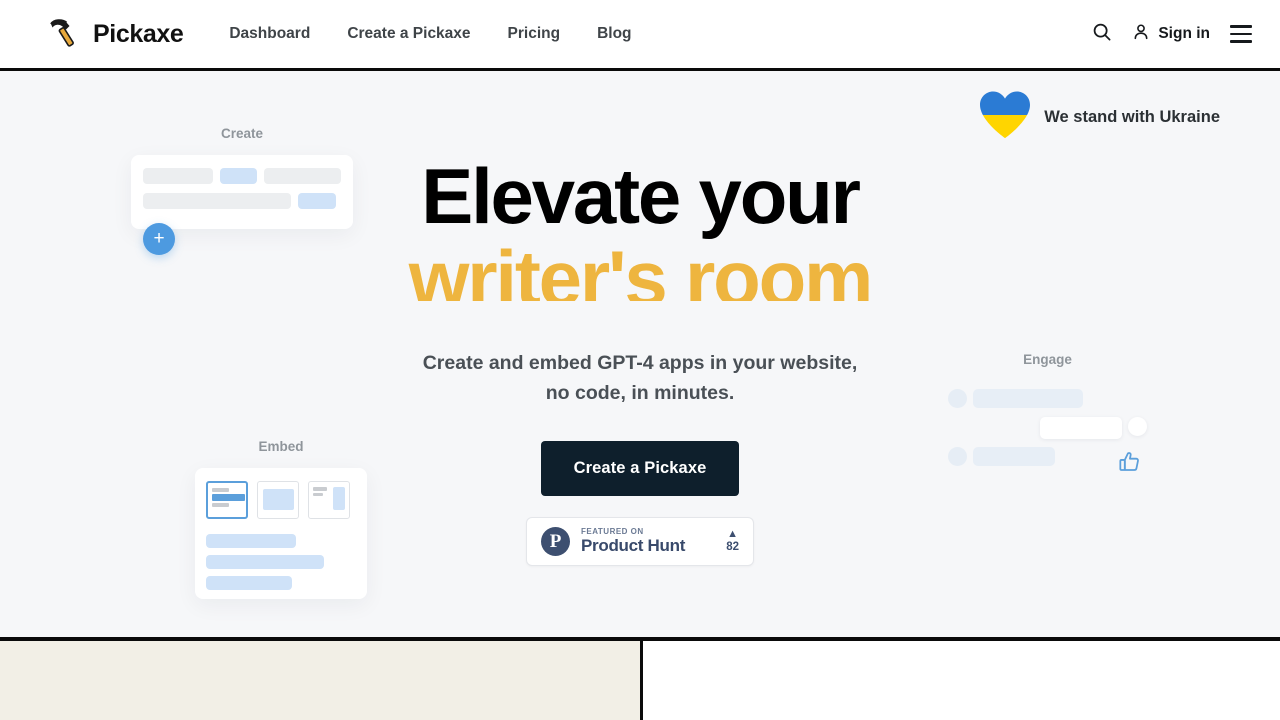 The height and width of the screenshot is (720, 1280). What do you see at coordinates (64, 34) in the screenshot?
I see `pickaxe-logo-icon` at bounding box center [64, 34].